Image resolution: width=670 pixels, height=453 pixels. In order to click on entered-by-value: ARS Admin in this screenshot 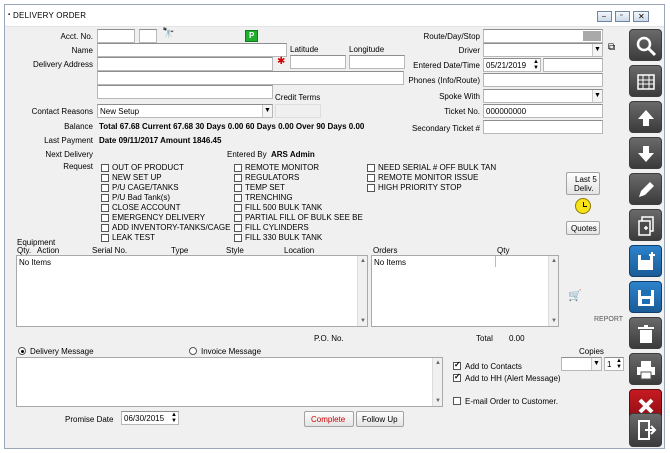, I will do `click(293, 154)`.